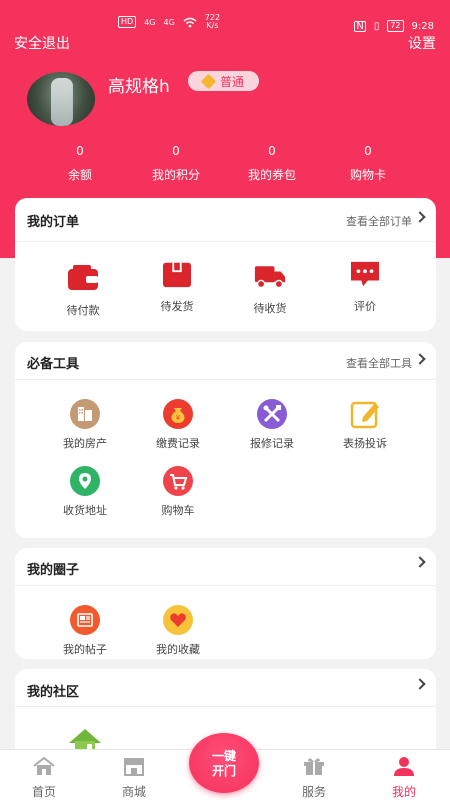 This screenshot has height=800, width=450. I want to click on member-level-badge: 普通, so click(223, 81).